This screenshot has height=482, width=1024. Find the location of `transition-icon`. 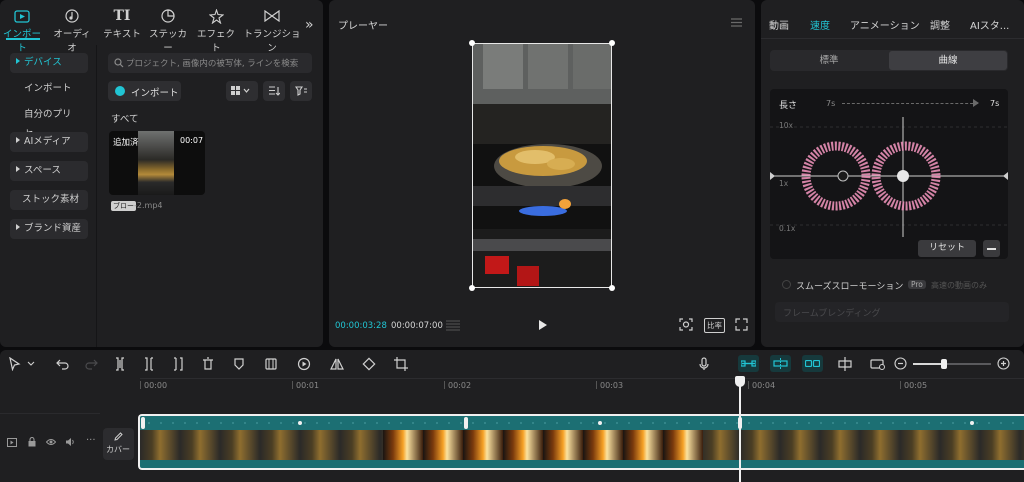

transition-icon is located at coordinates (272, 16).